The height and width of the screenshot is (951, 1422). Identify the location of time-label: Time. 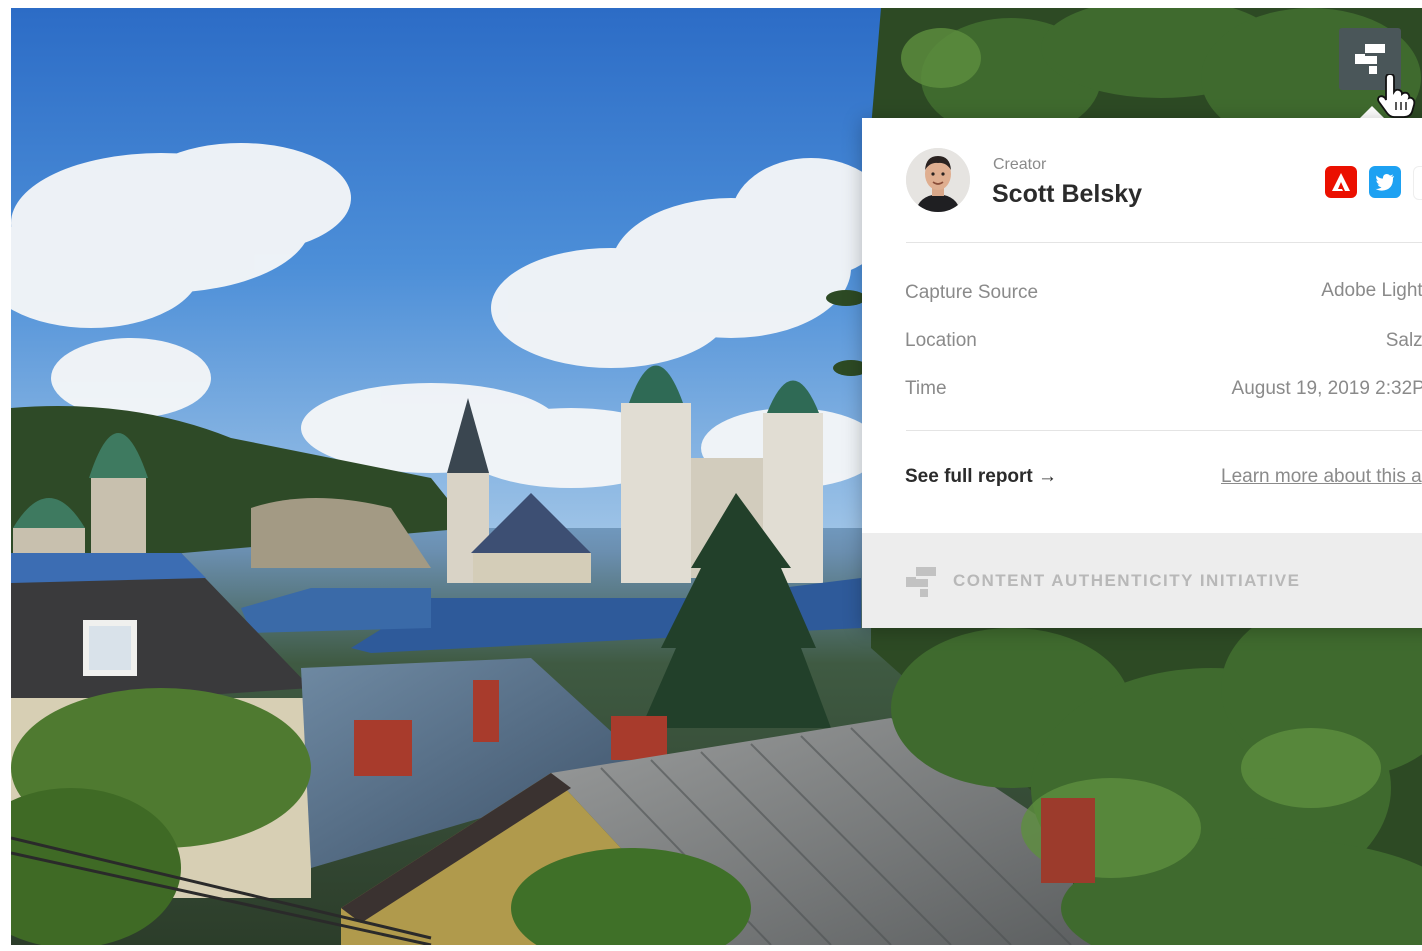
(926, 388).